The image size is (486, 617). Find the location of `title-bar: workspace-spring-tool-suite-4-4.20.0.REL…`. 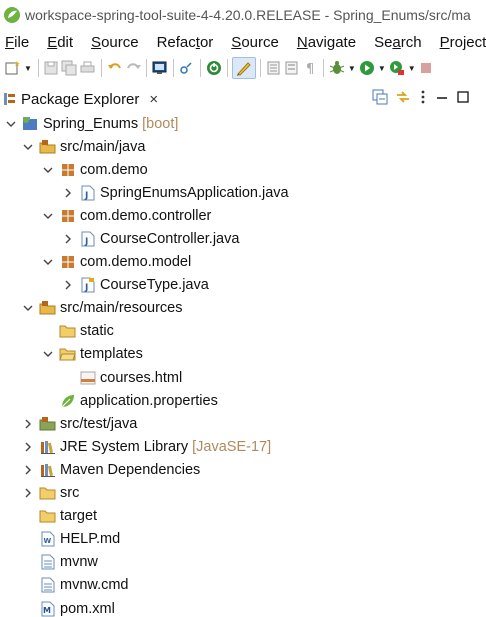

title-bar: workspace-spring-tool-suite-4-4.20.0.REL… is located at coordinates (243, 15).